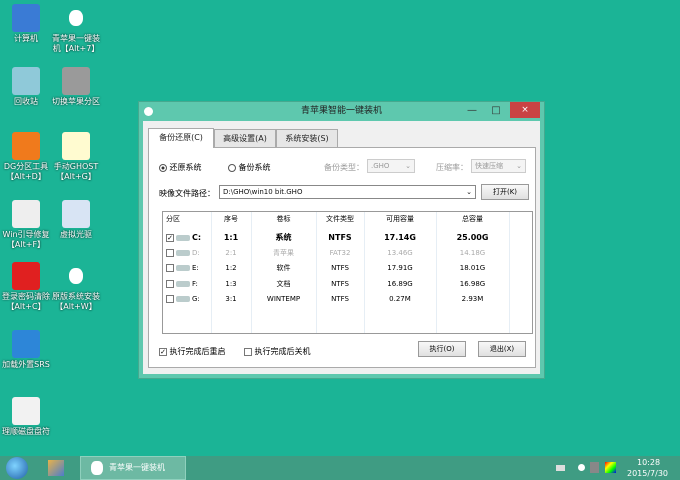  What do you see at coordinates (231, 283) in the screenshot?
I see `cell-index: 1:3` at bounding box center [231, 283].